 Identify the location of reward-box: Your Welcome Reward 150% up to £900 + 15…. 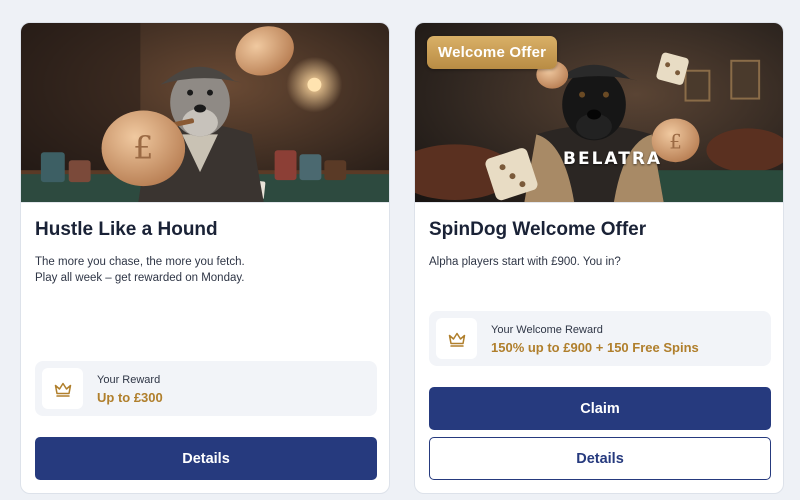
(600, 338).